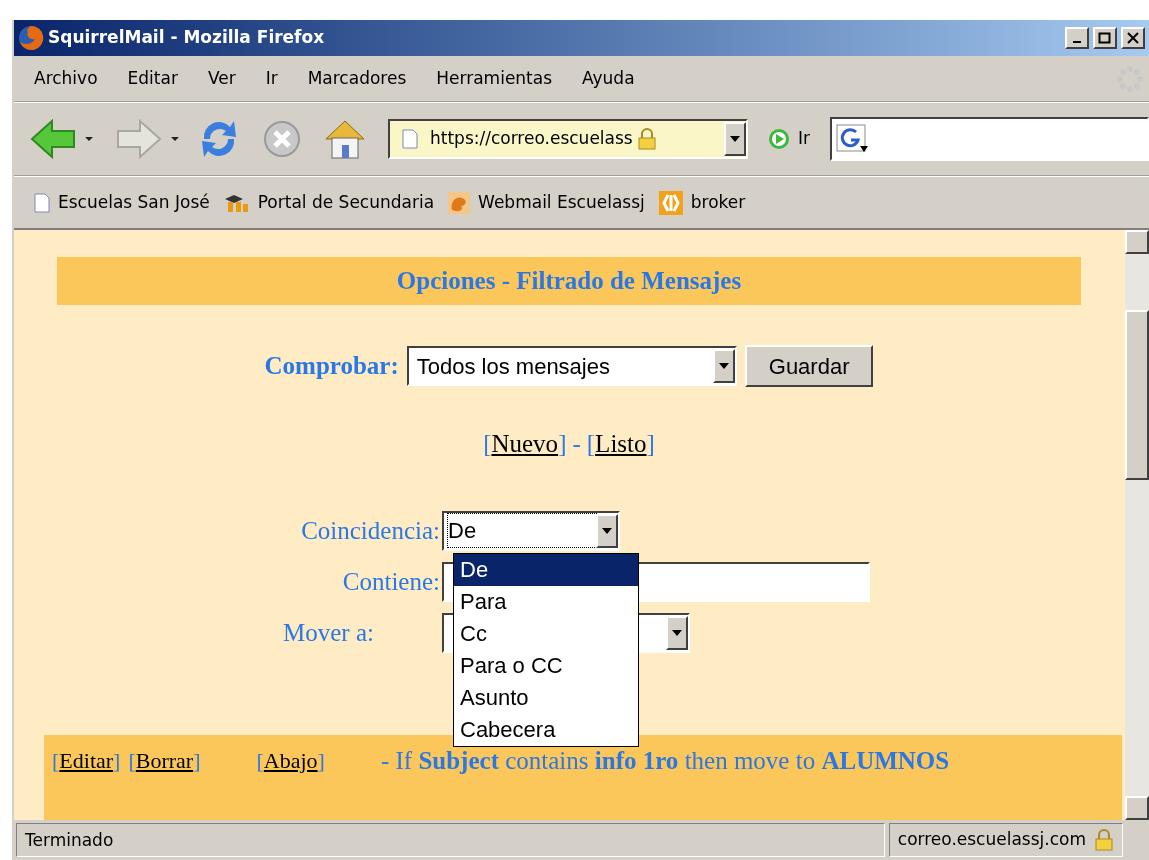  What do you see at coordinates (290, 760) in the screenshot?
I see `action-link: Abajo` at bounding box center [290, 760].